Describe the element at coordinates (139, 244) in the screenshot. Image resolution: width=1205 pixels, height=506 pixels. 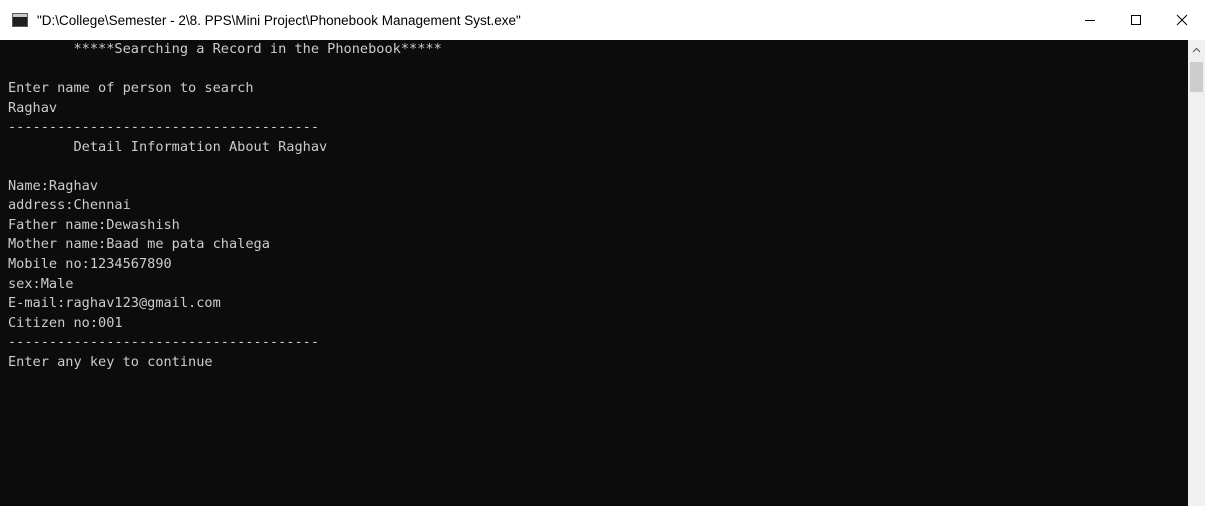
I see `console-line: Mother name:Baad me pata chalega` at that location.